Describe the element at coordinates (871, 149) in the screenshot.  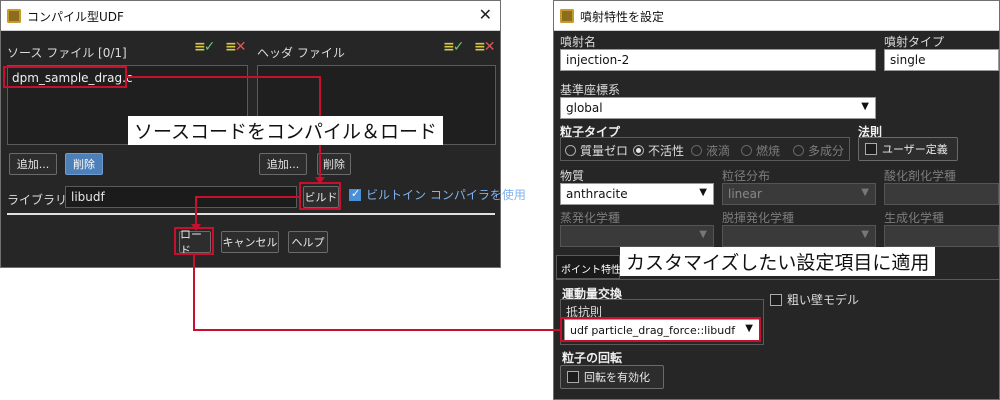
I see `user-defined-checkbox` at that location.